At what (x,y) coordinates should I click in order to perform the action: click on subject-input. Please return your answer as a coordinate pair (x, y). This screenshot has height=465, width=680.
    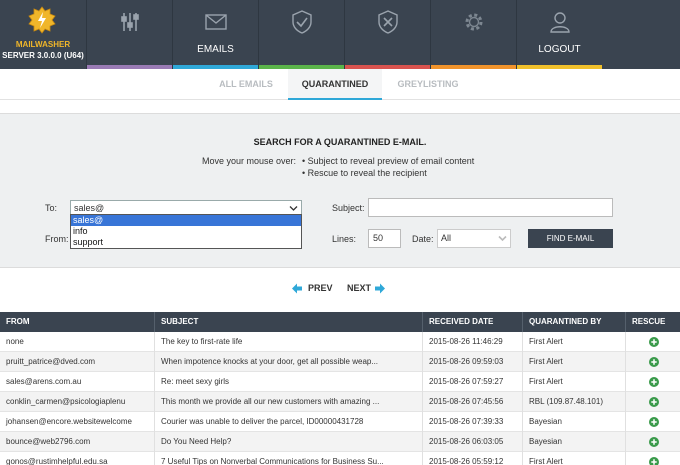
    Looking at the image, I should click on (490, 207).